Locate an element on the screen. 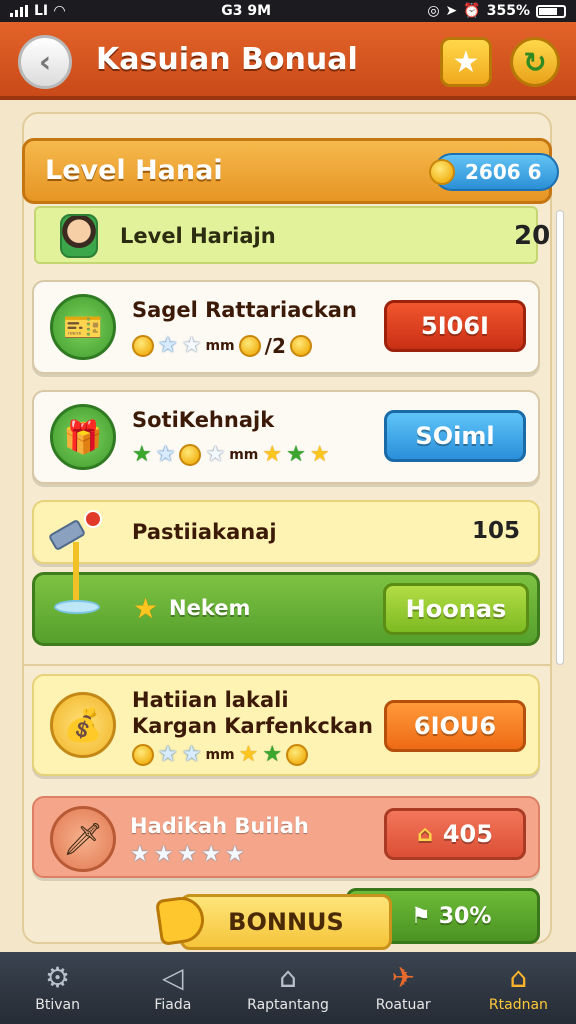 The width and height of the screenshot is (576, 1024). flag-icon: ⚑ is located at coordinates (421, 916).